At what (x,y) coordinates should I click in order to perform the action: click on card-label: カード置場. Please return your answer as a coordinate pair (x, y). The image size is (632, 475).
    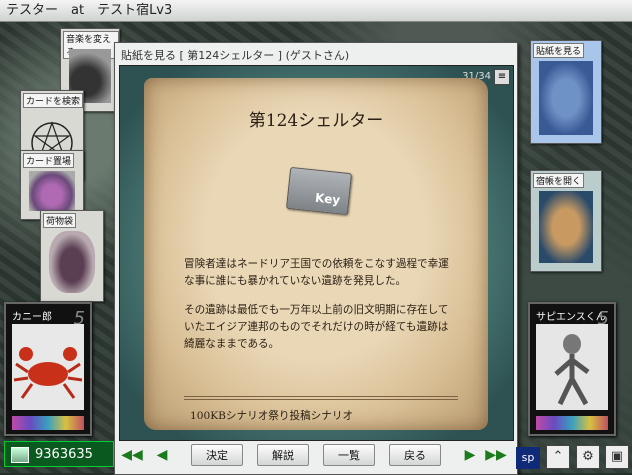
    Looking at the image, I should click on (49, 160).